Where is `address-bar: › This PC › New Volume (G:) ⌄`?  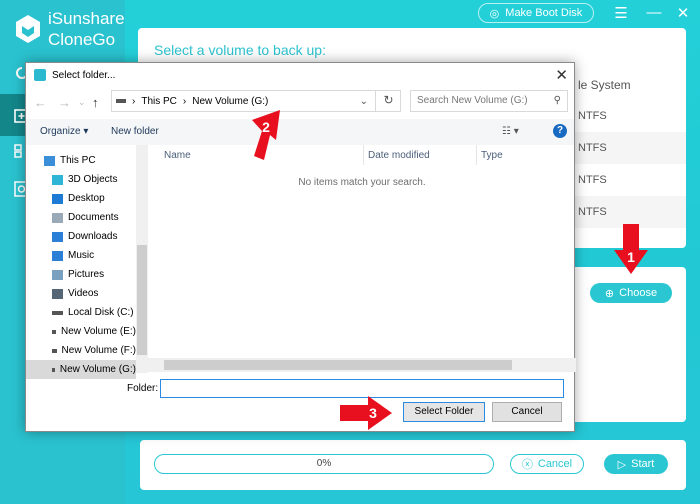
address-bar: › This PC › New Volume (G:) ⌄ is located at coordinates (256, 101).